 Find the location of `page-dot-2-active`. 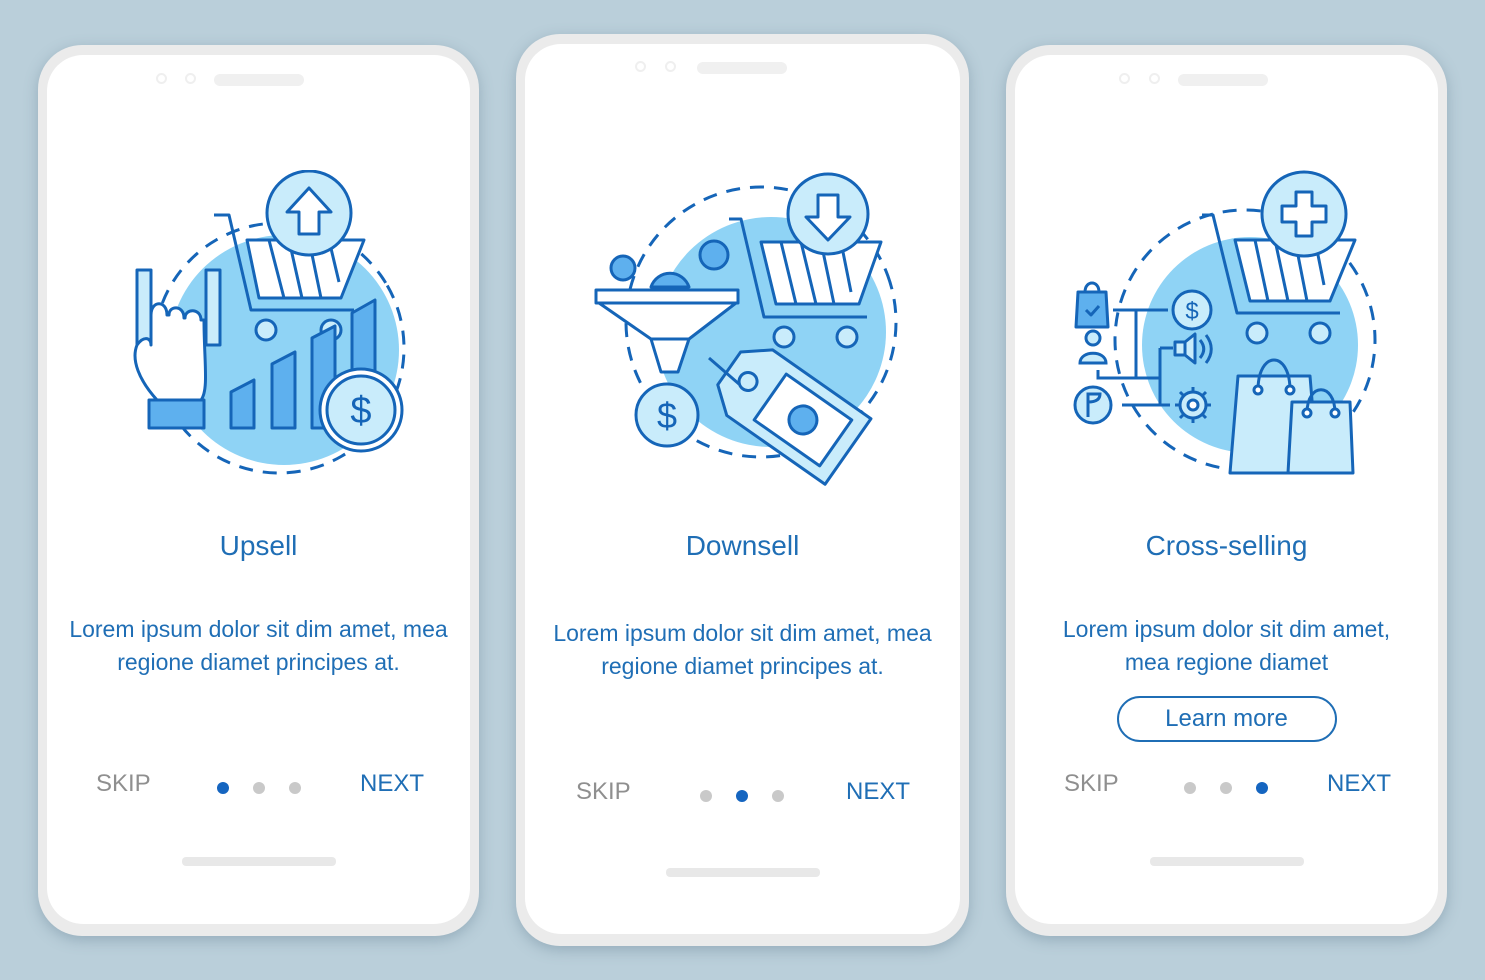

page-dot-2-active is located at coordinates (742, 796).